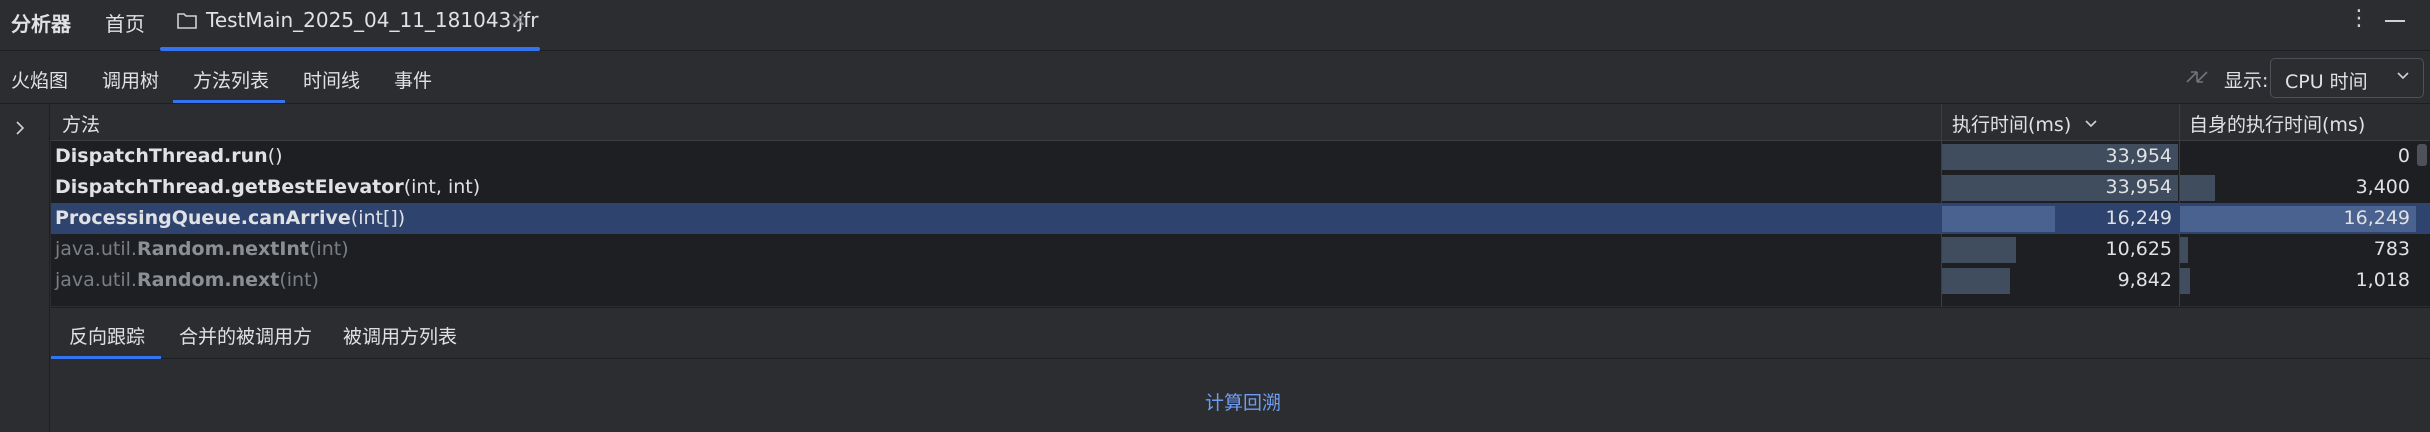  Describe the element at coordinates (1240, 333) in the screenshot. I see `details-tabs: 反向跟踪 合并的被调用方 被调用方列表` at that location.